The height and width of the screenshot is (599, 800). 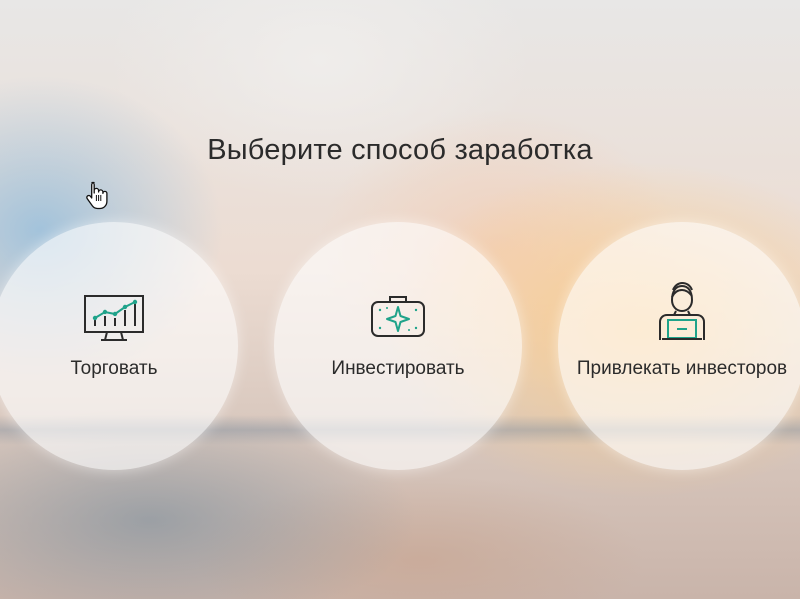 What do you see at coordinates (114, 368) in the screenshot?
I see `option-trade-label: Торговать` at bounding box center [114, 368].